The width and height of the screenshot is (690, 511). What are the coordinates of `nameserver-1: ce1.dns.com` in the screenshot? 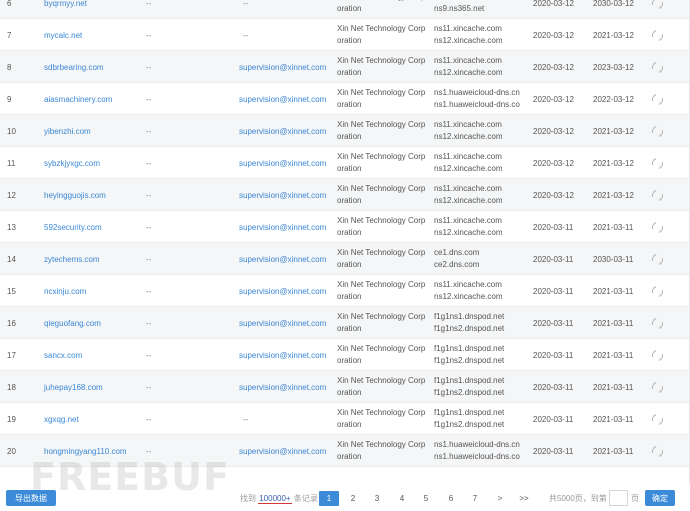 It's located at (457, 252).